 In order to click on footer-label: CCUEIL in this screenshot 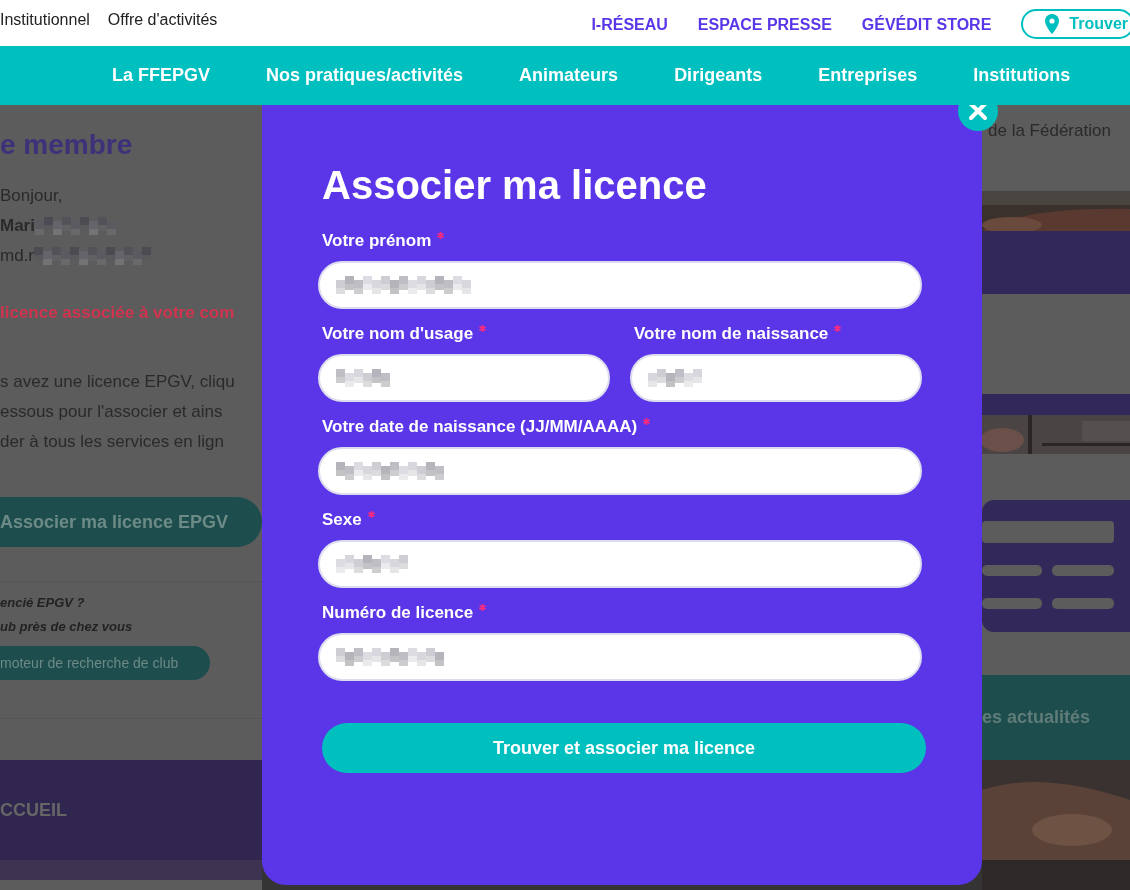, I will do `click(33, 810)`.